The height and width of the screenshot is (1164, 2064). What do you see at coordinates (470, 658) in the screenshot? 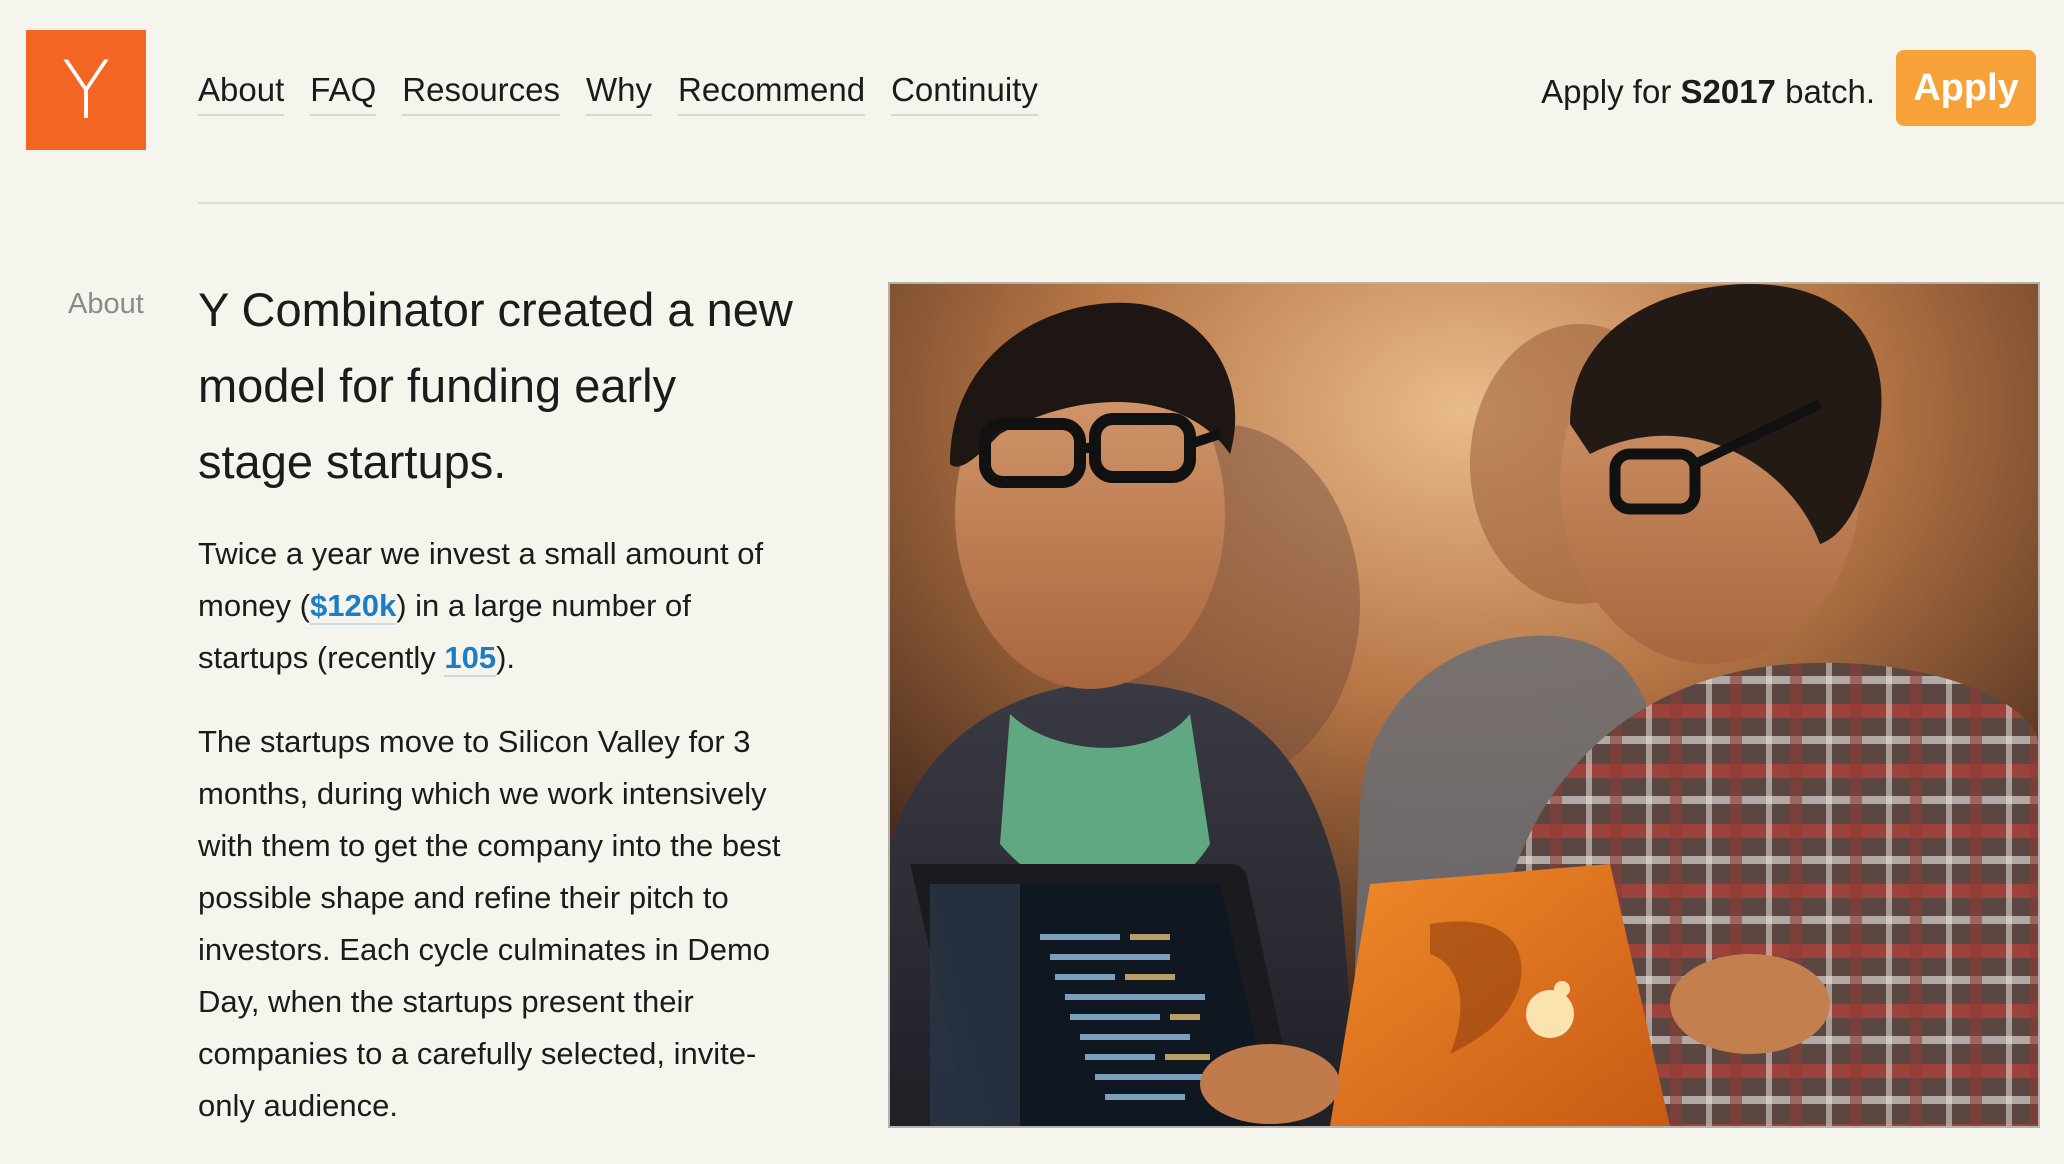
I see `startup-count-link: 105` at bounding box center [470, 658].